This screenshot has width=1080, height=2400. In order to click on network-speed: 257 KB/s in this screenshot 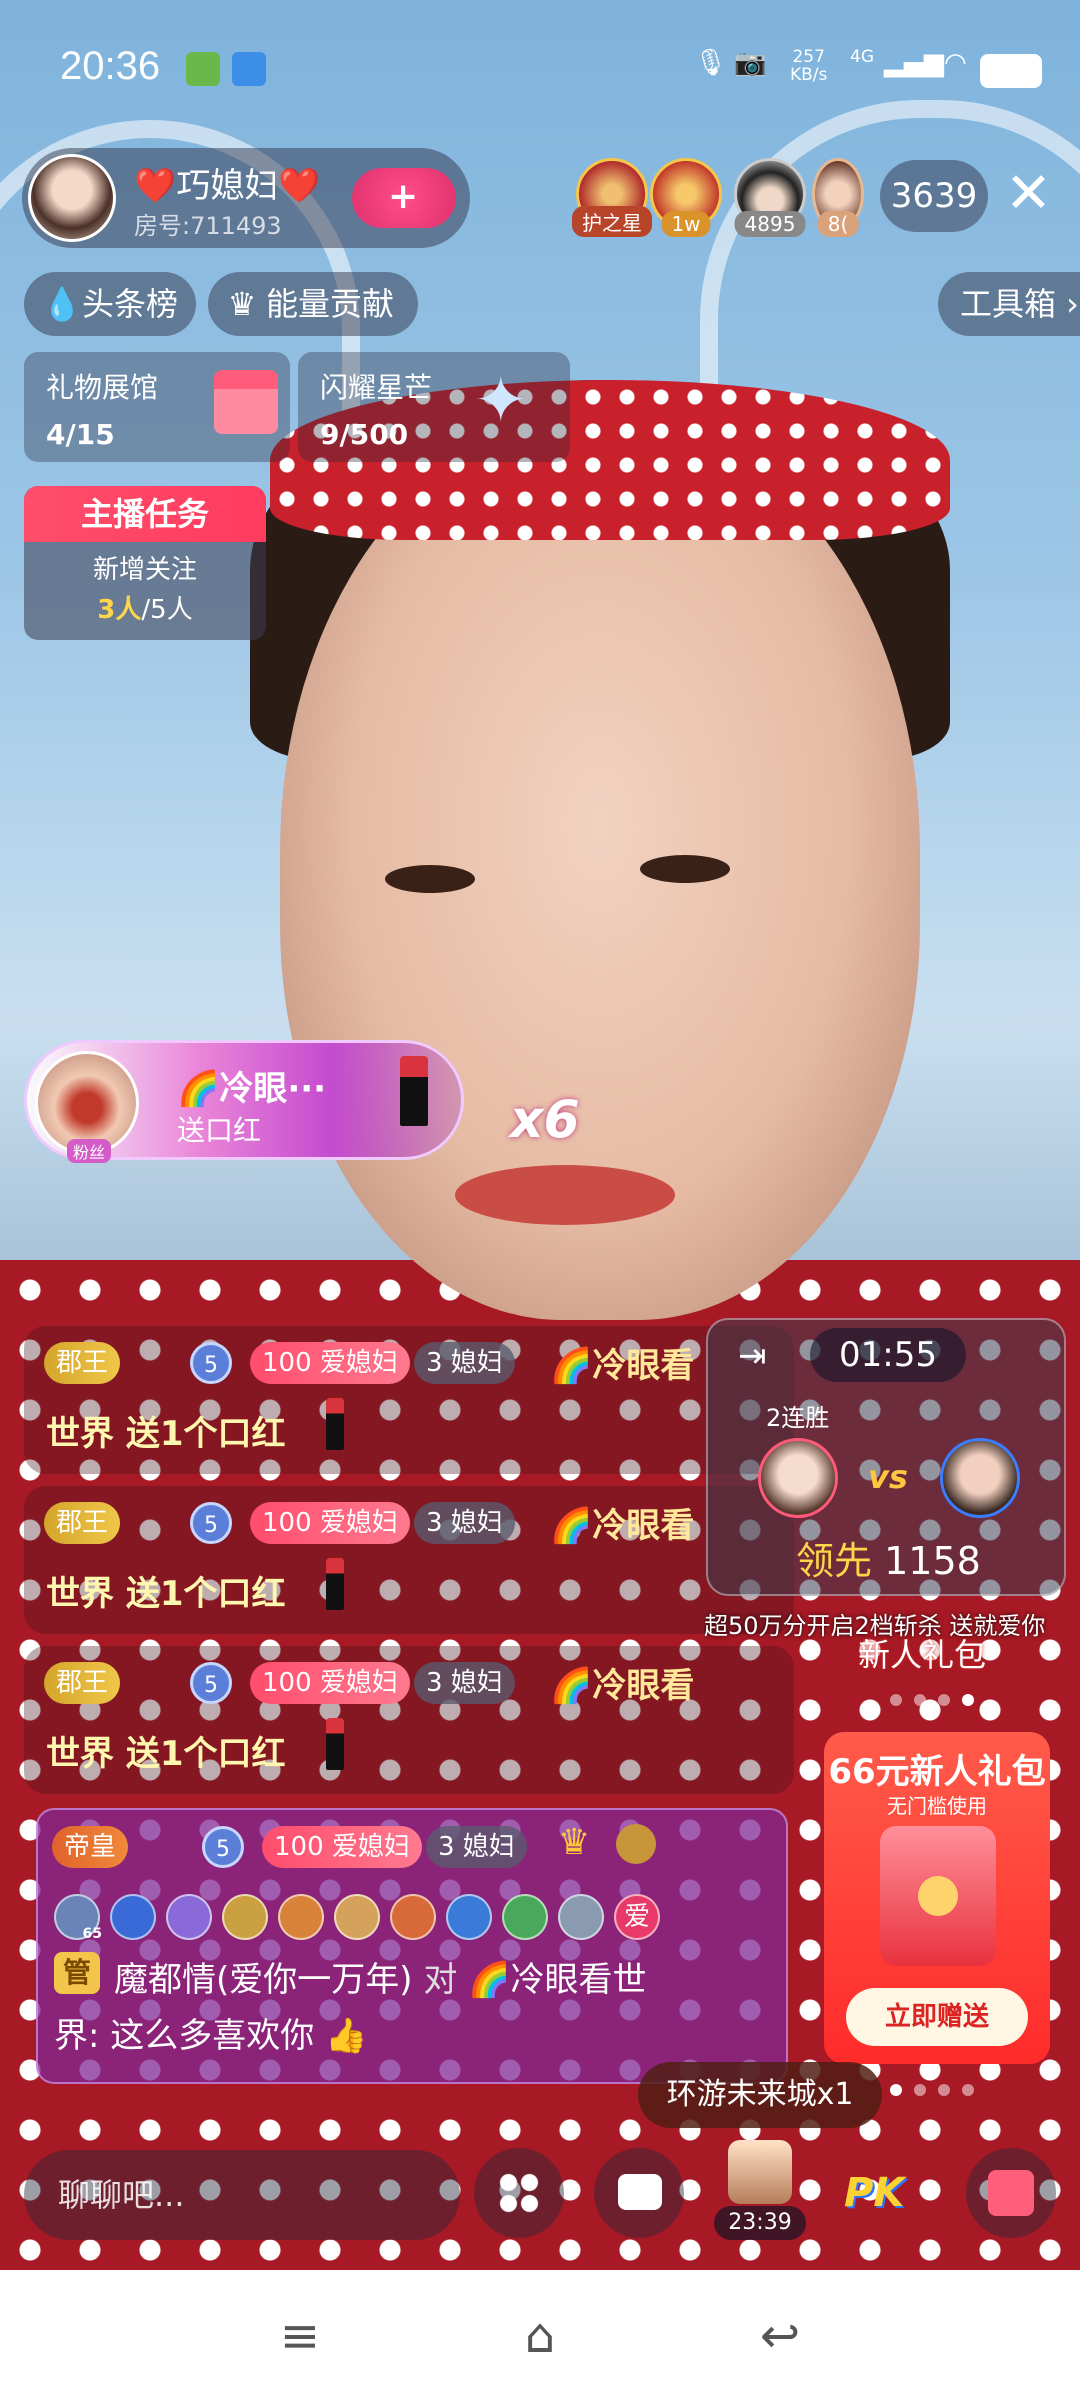, I will do `click(808, 66)`.